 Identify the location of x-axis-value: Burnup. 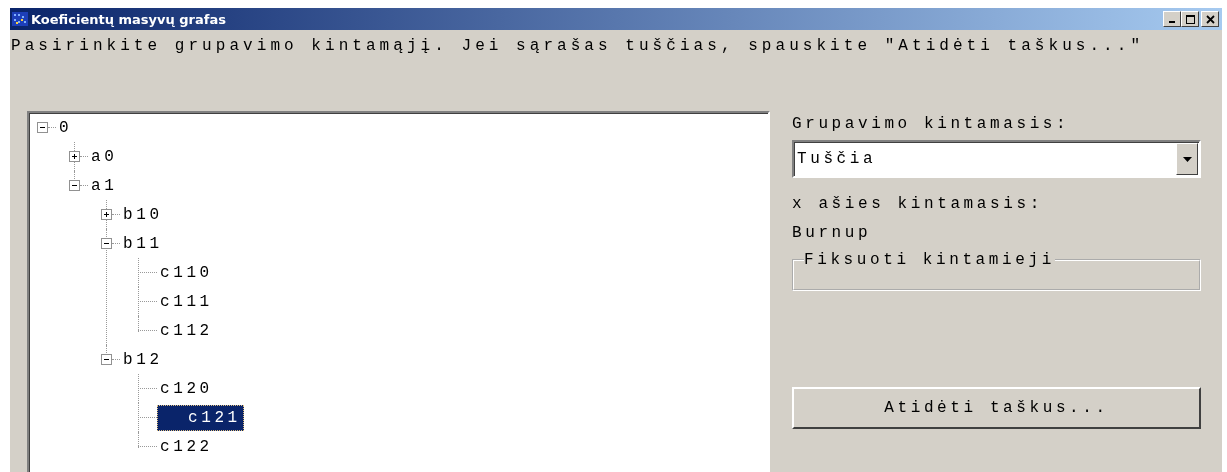
(832, 233).